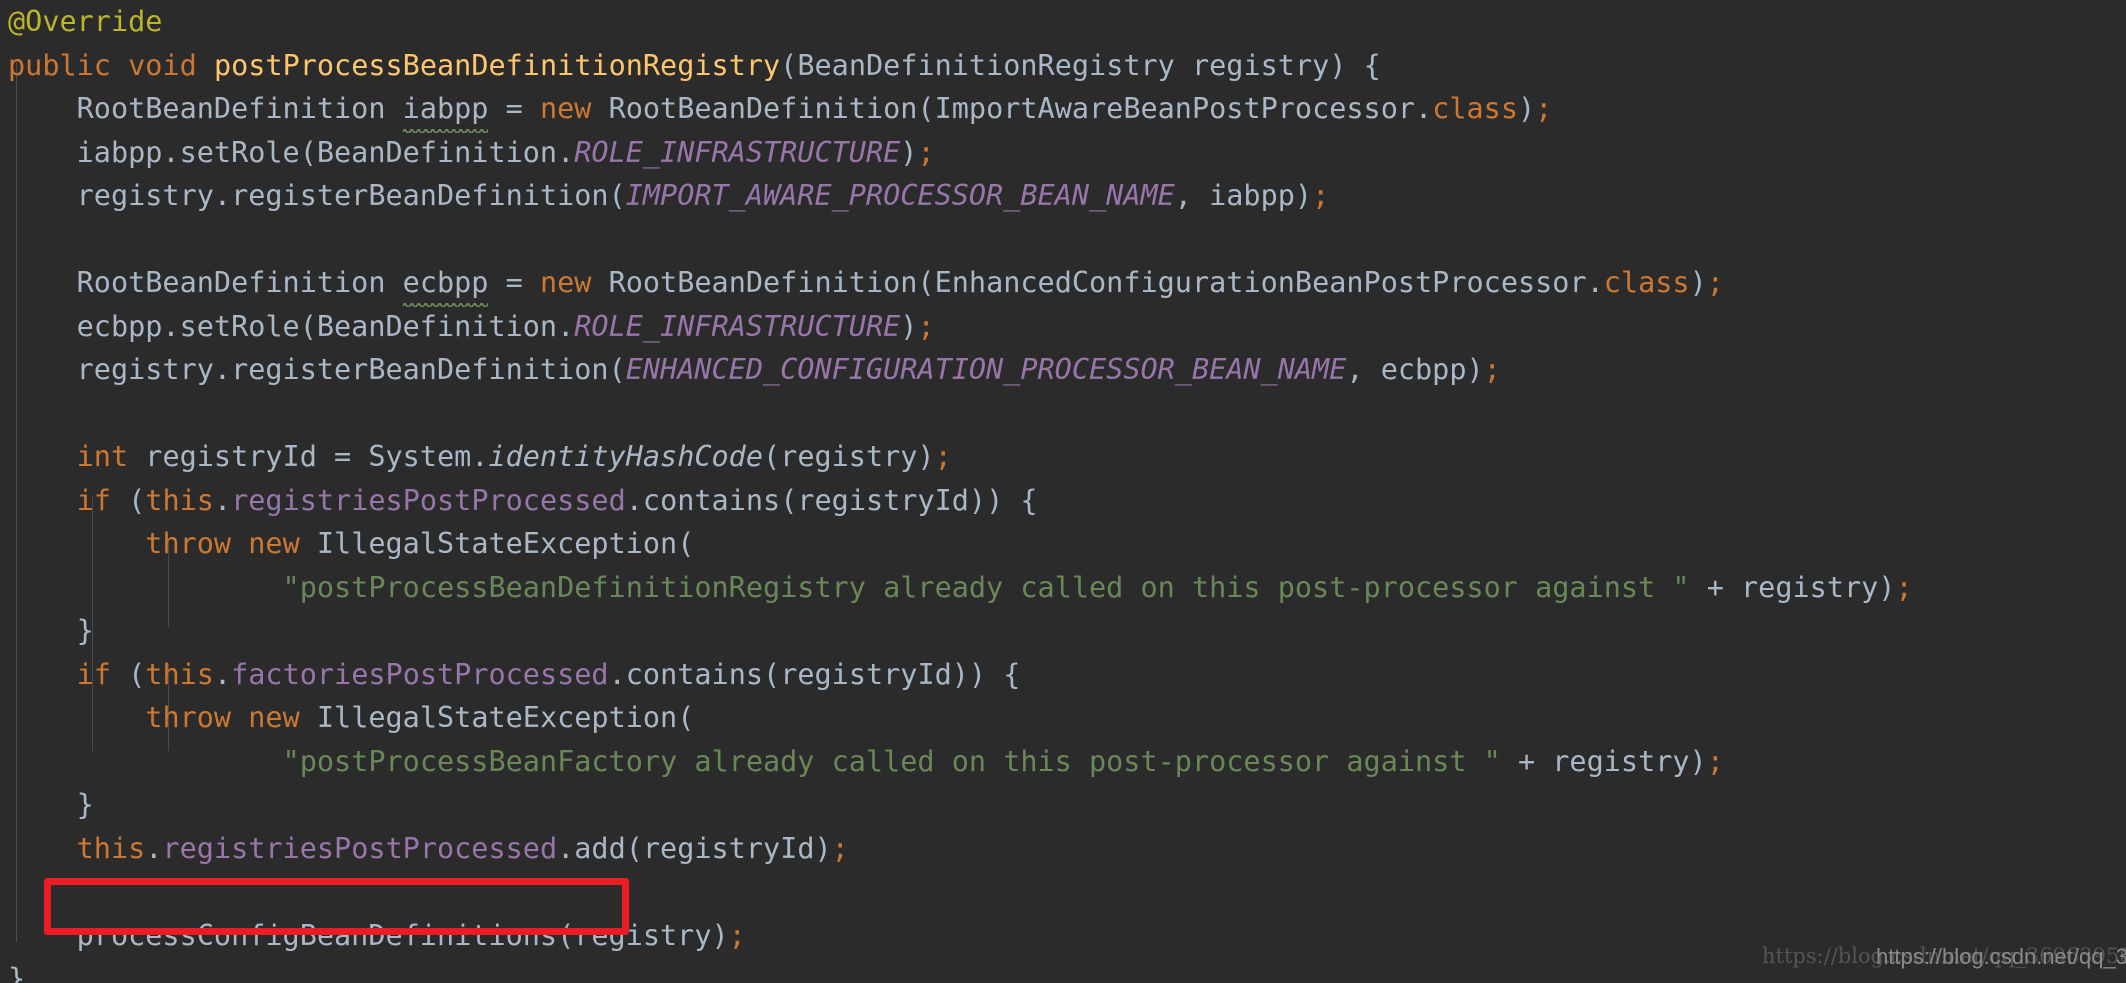 This screenshot has height=983, width=2126. Describe the element at coordinates (308, 456) in the screenshot. I see `code-token: registryId = System.` at that location.